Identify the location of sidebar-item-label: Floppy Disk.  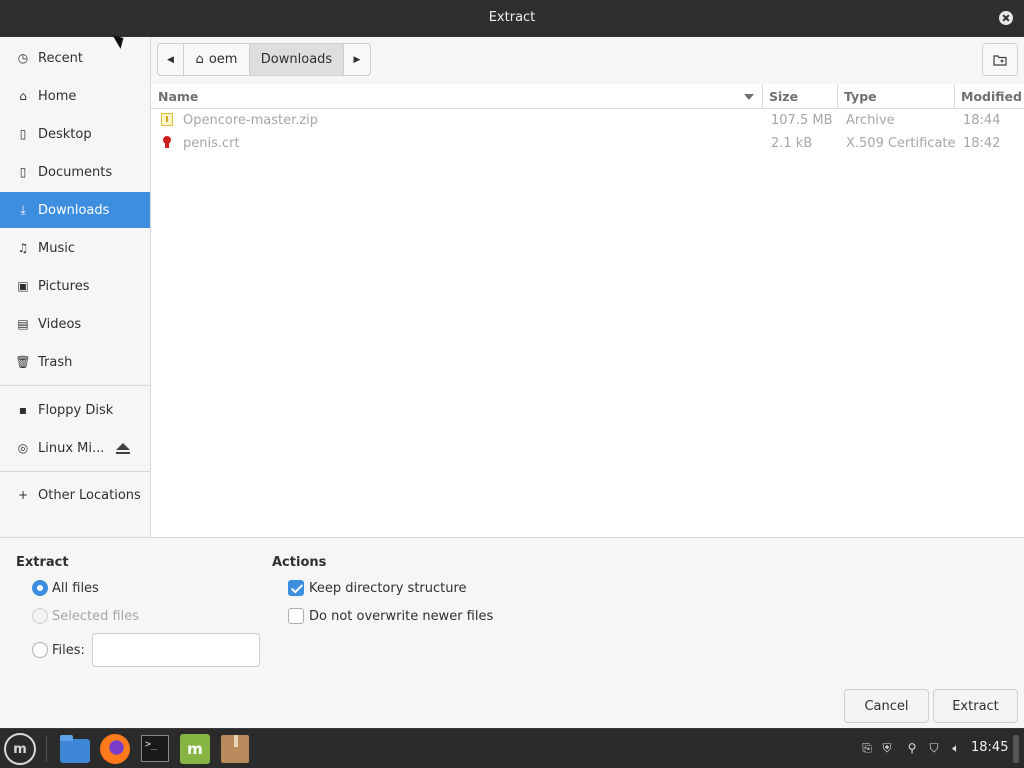
(76, 410).